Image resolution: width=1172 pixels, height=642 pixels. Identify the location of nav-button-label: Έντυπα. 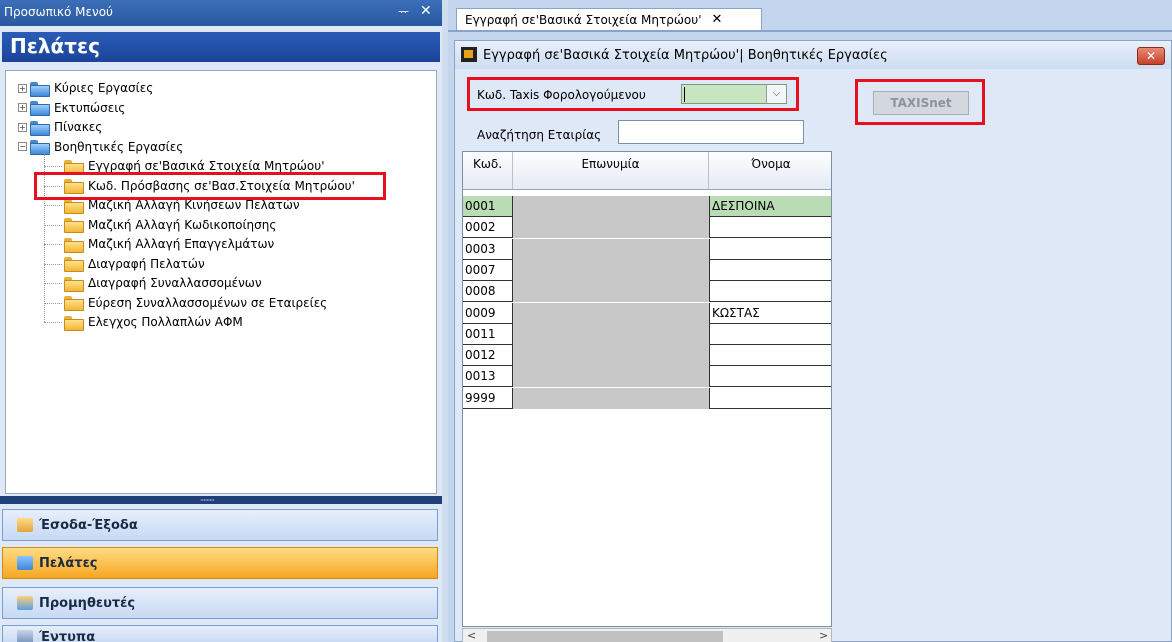
(67, 636).